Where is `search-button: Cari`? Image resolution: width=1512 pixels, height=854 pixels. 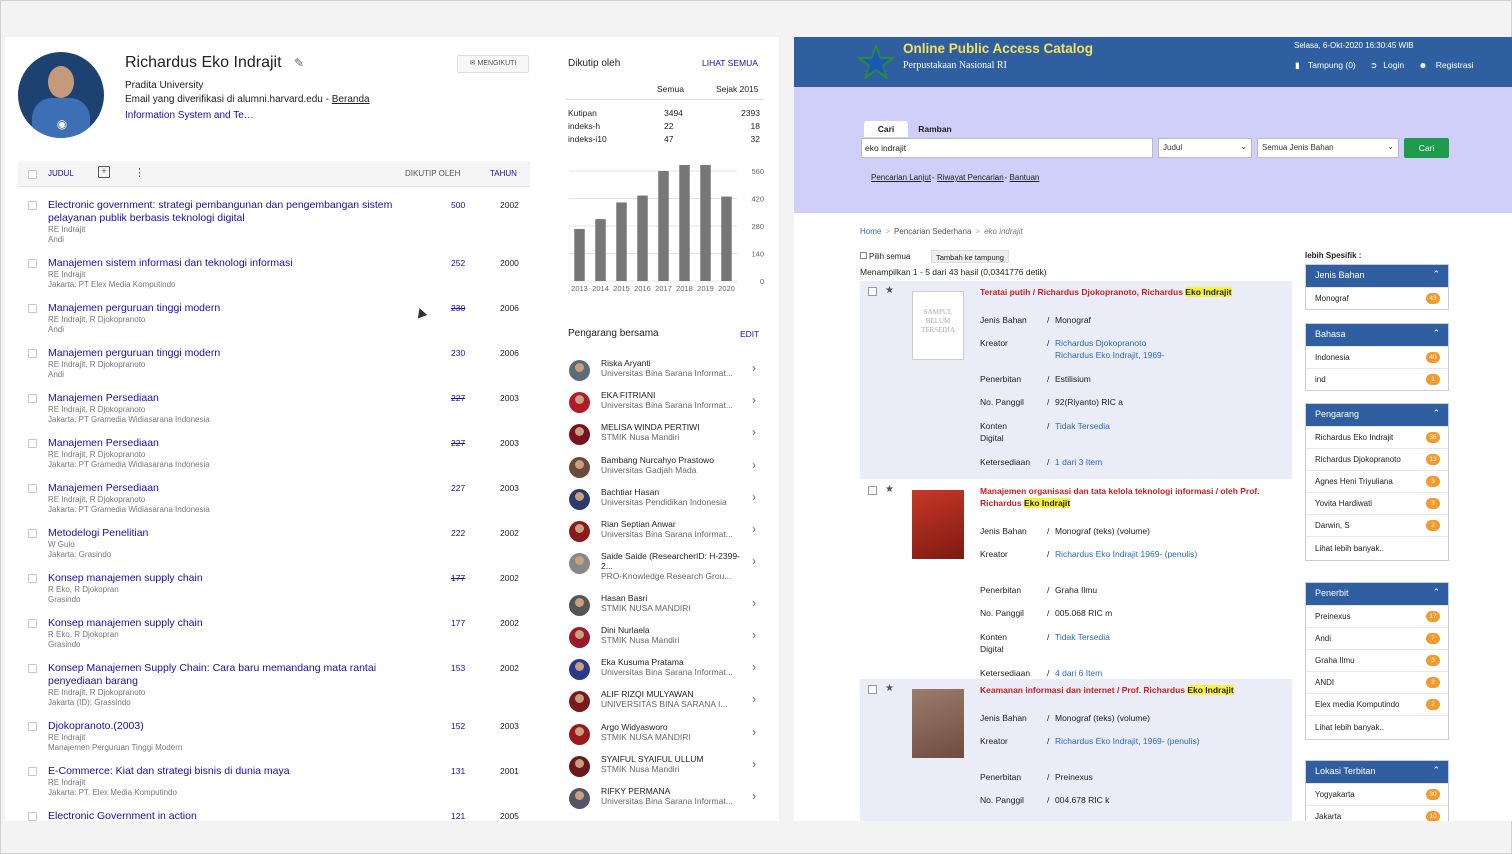 search-button: Cari is located at coordinates (1426, 148).